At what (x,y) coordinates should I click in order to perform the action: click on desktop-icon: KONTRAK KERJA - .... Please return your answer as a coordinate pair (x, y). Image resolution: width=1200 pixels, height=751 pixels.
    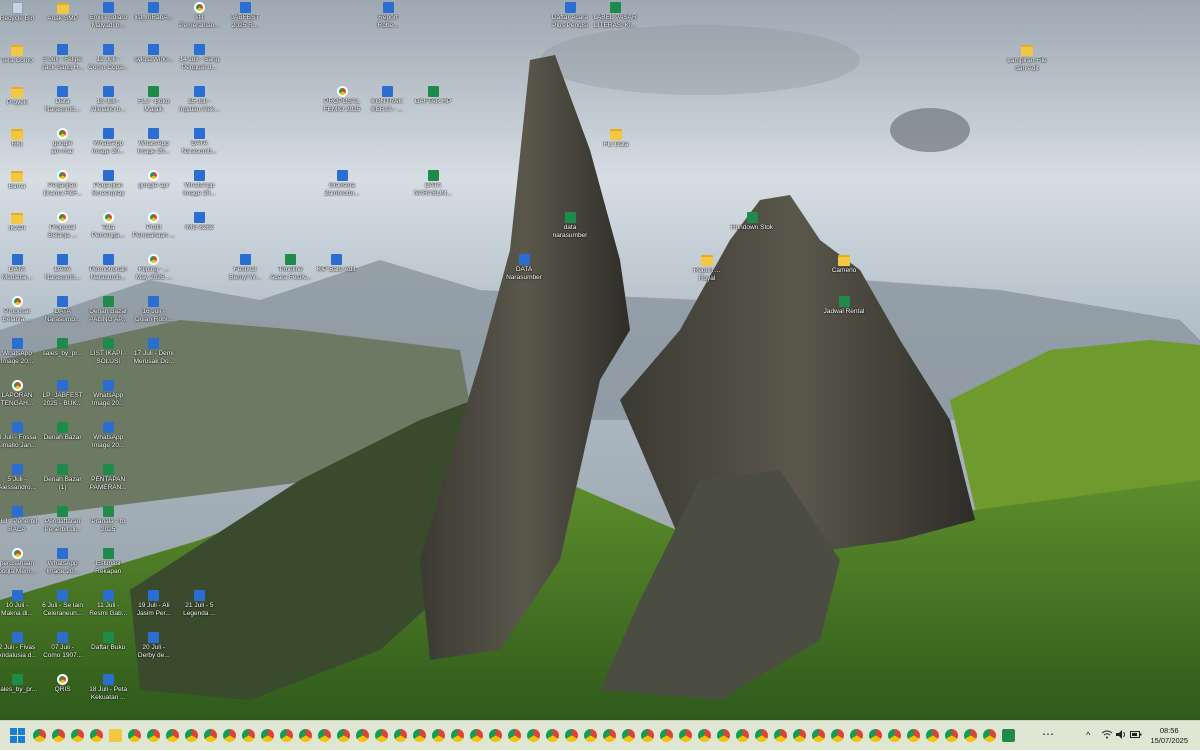
    Looking at the image, I should click on (387, 106).